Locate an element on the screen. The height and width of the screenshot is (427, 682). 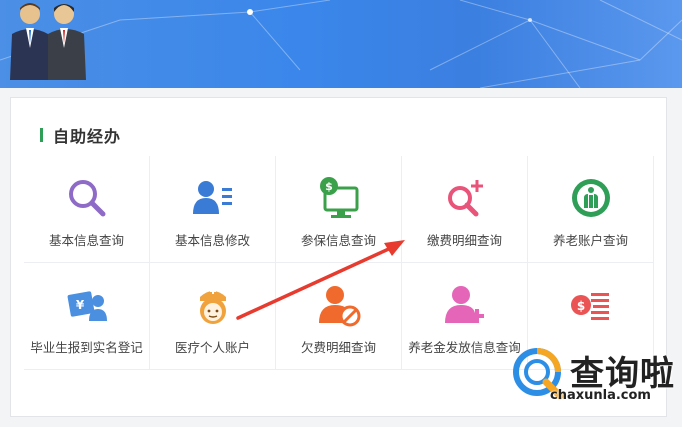
user-plus-icon is located at coordinates (464, 304).